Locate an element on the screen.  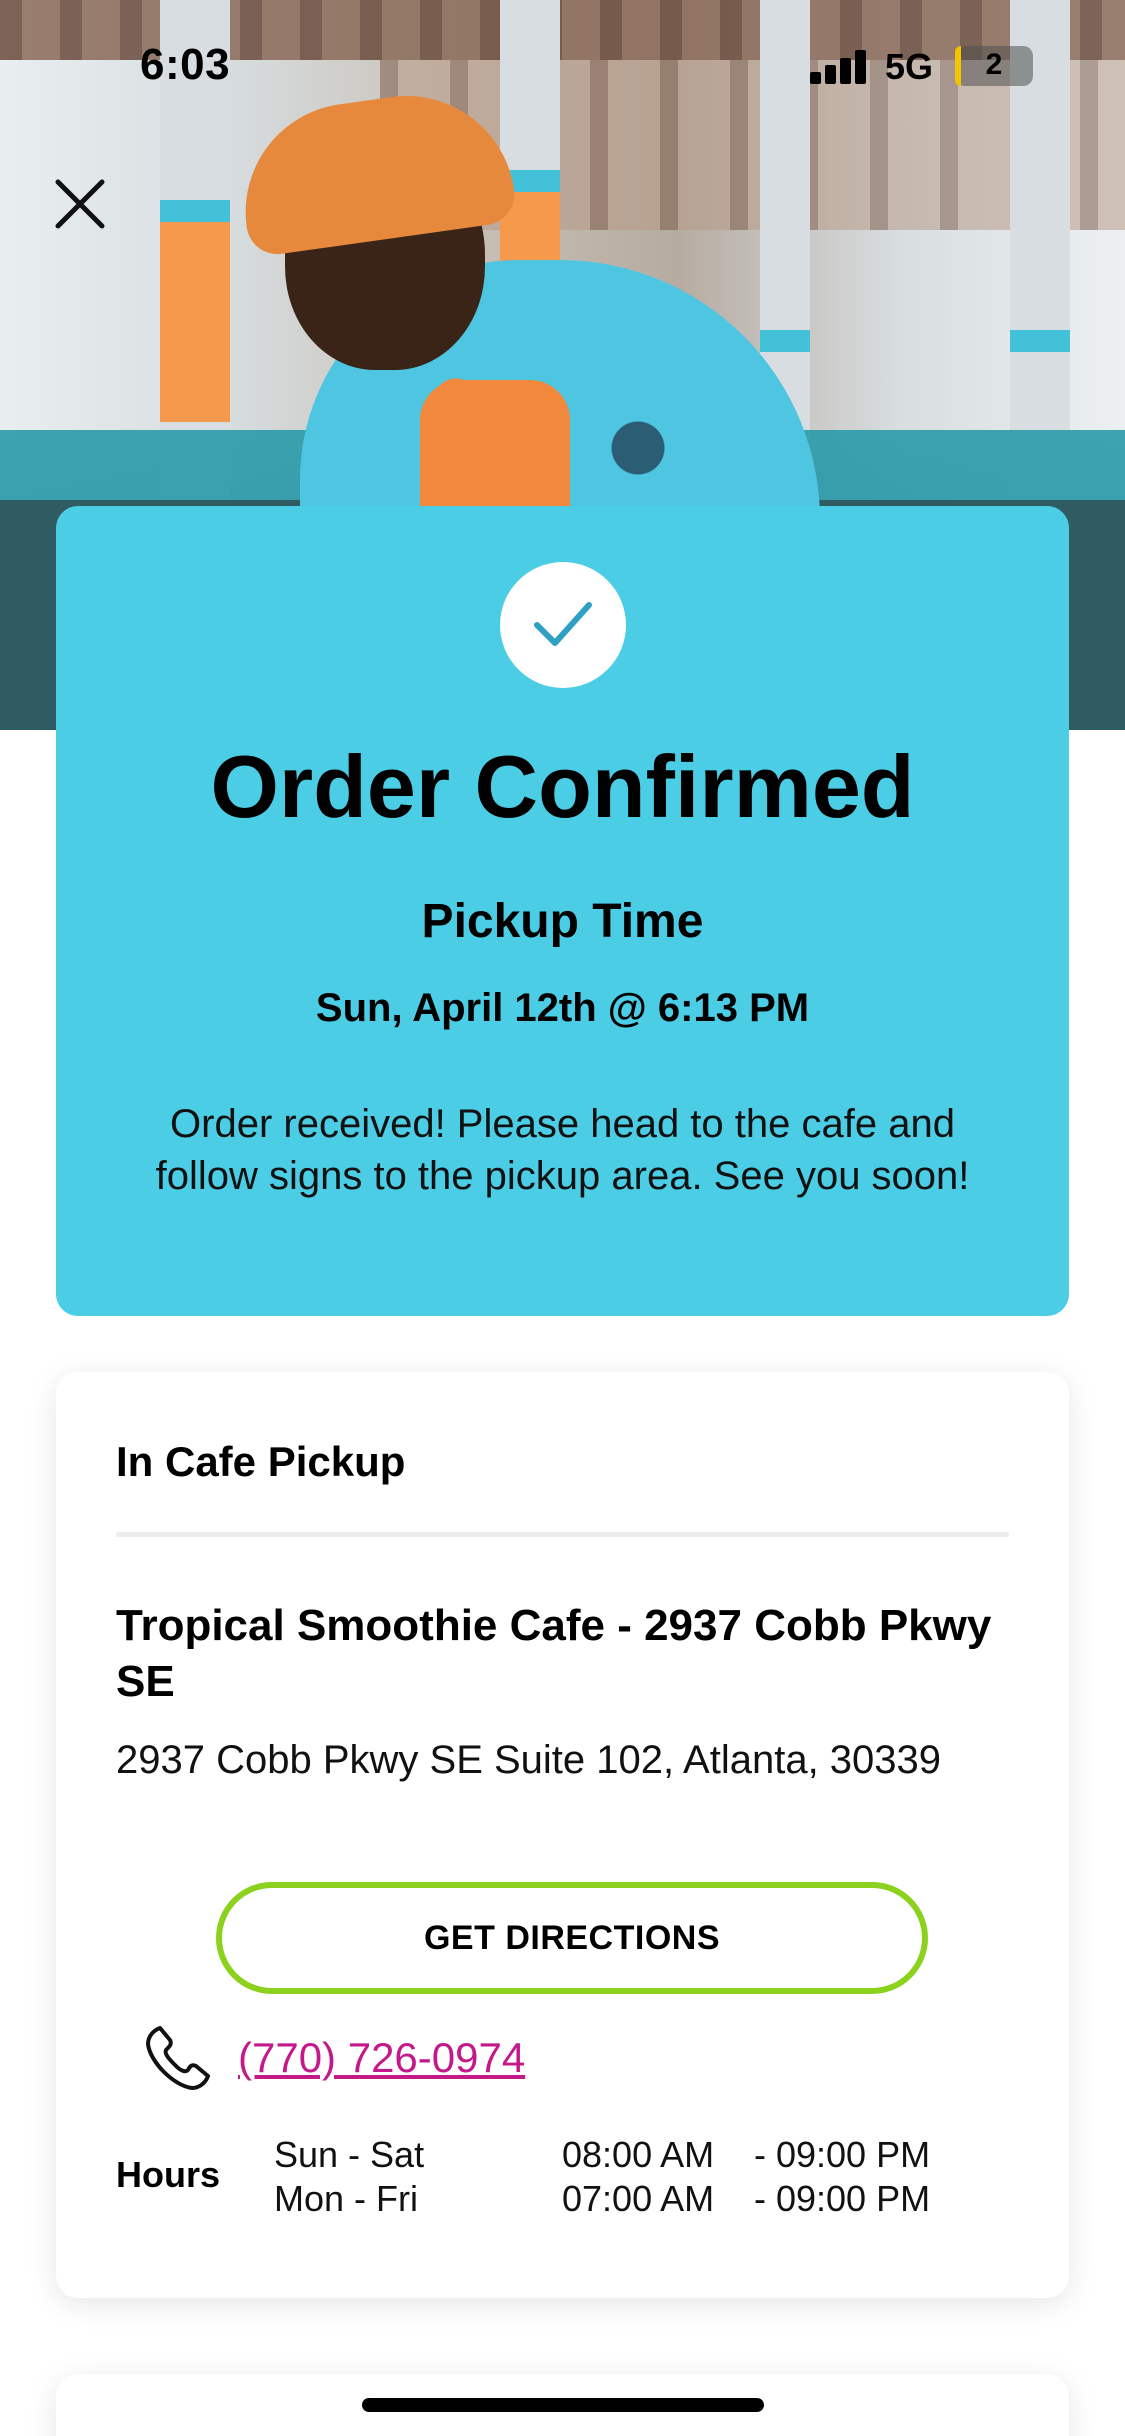
close-icon is located at coordinates (80, 204).